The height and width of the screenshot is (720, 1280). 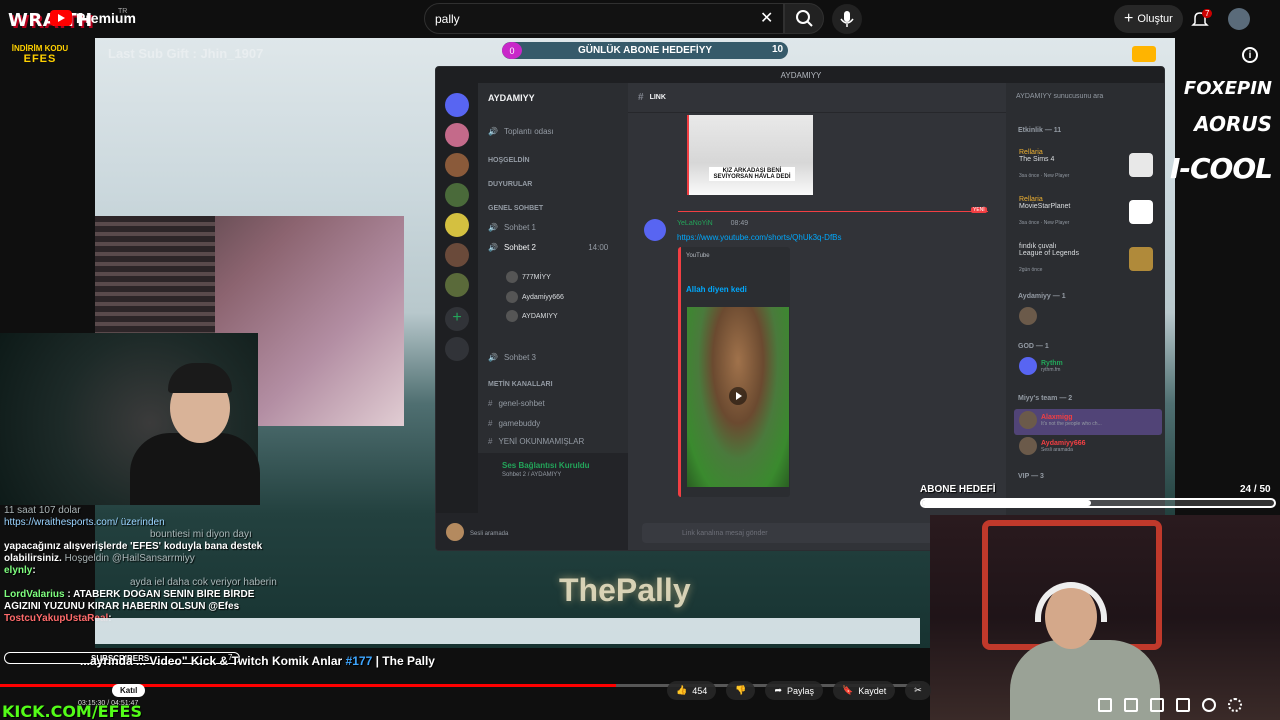 What do you see at coordinates (457, 319) in the screenshot?
I see `add-server-icon: +` at bounding box center [457, 319].